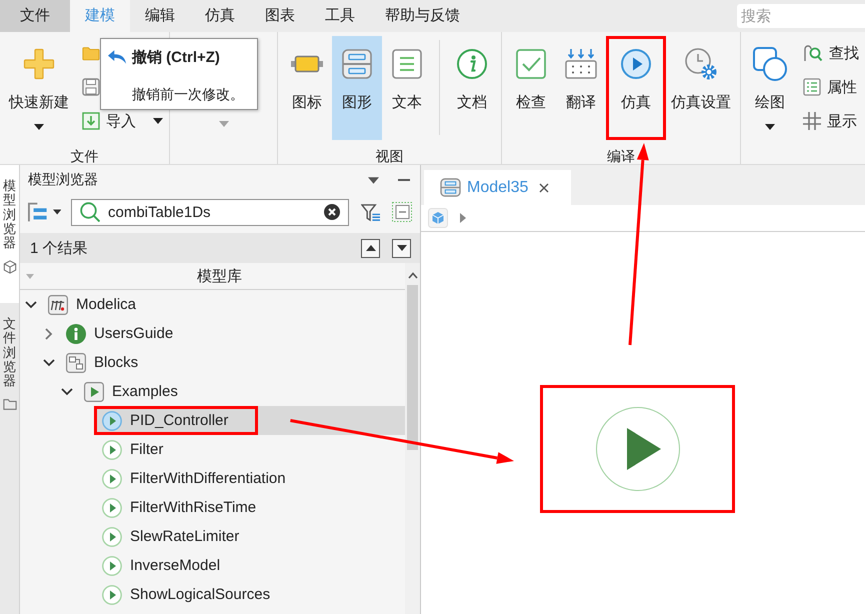 The image size is (865, 614). I want to click on text-lines-icon, so click(407, 64).